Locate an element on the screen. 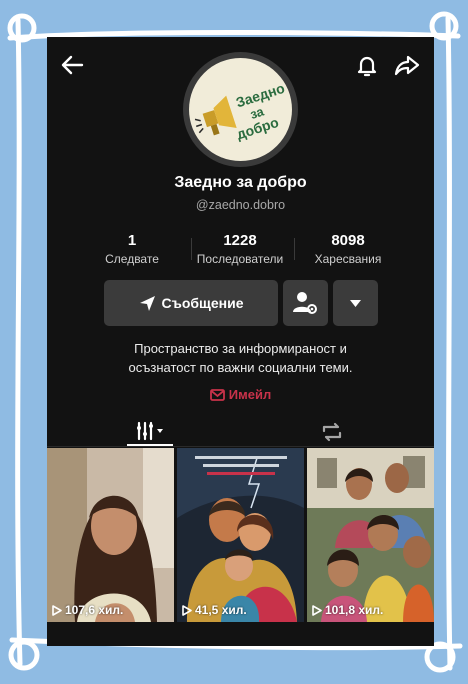 Image resolution: width=468 pixels, height=684 pixels. tabs-divider is located at coordinates (240, 446).